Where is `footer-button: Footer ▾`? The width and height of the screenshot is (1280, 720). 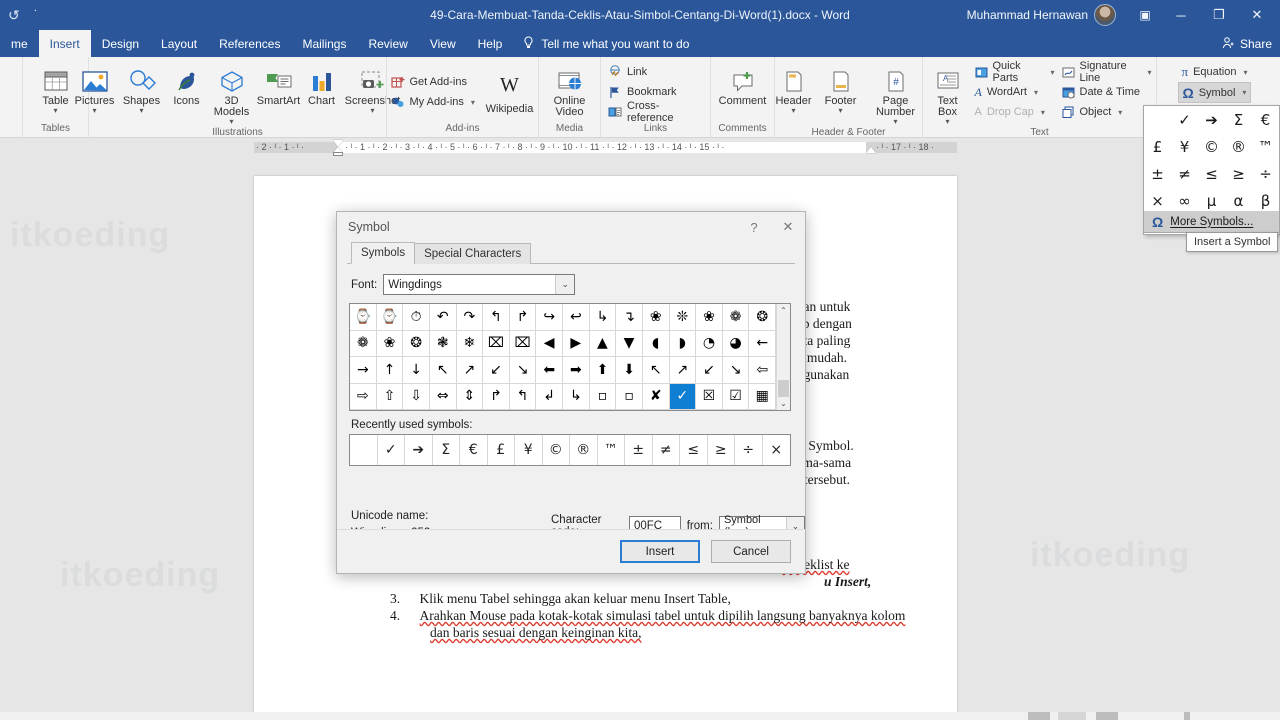
footer-button: Footer ▾ is located at coordinates (841, 87).